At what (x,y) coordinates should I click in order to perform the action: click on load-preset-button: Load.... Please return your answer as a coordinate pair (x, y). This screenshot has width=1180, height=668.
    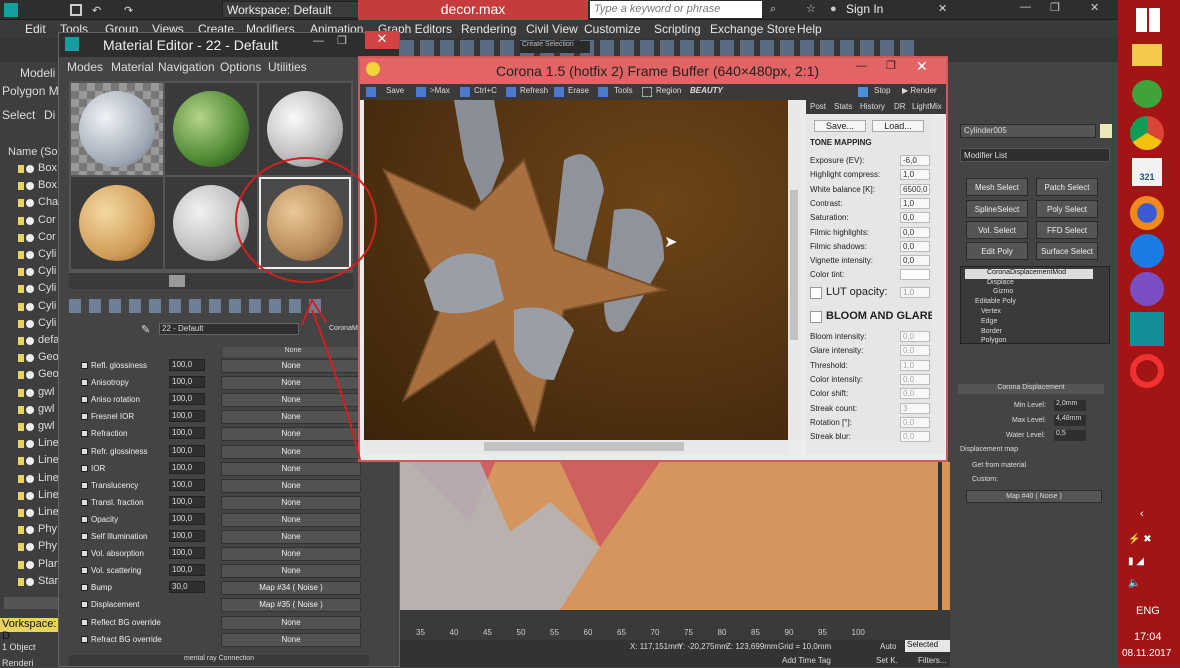
    Looking at the image, I should click on (898, 126).